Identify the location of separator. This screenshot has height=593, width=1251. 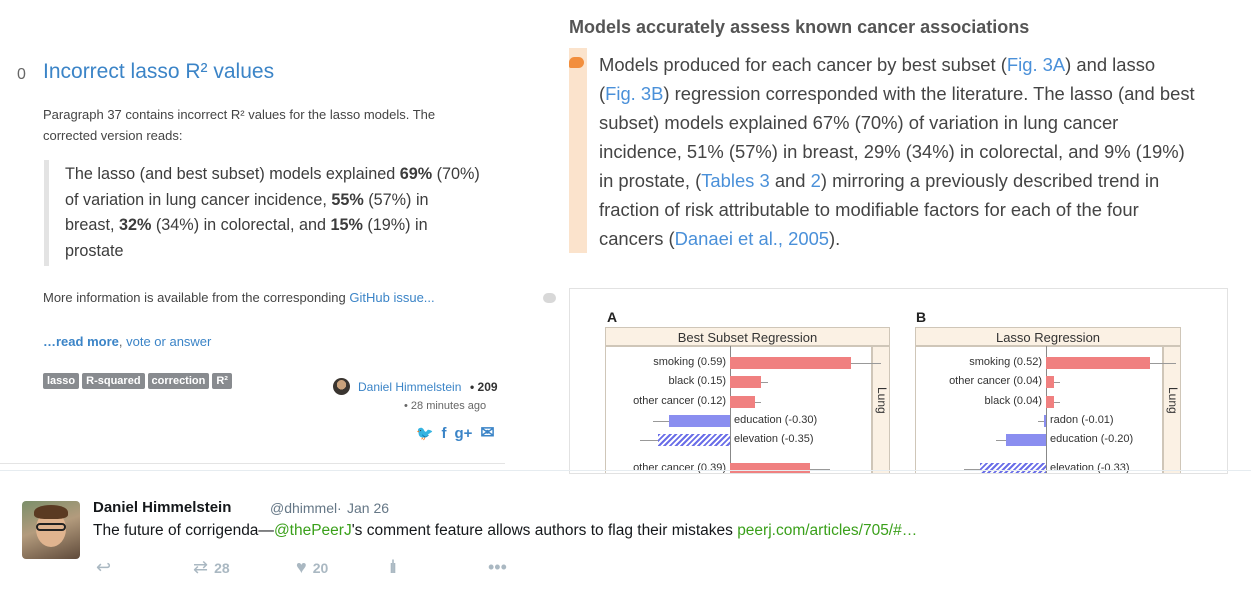
(252, 463).